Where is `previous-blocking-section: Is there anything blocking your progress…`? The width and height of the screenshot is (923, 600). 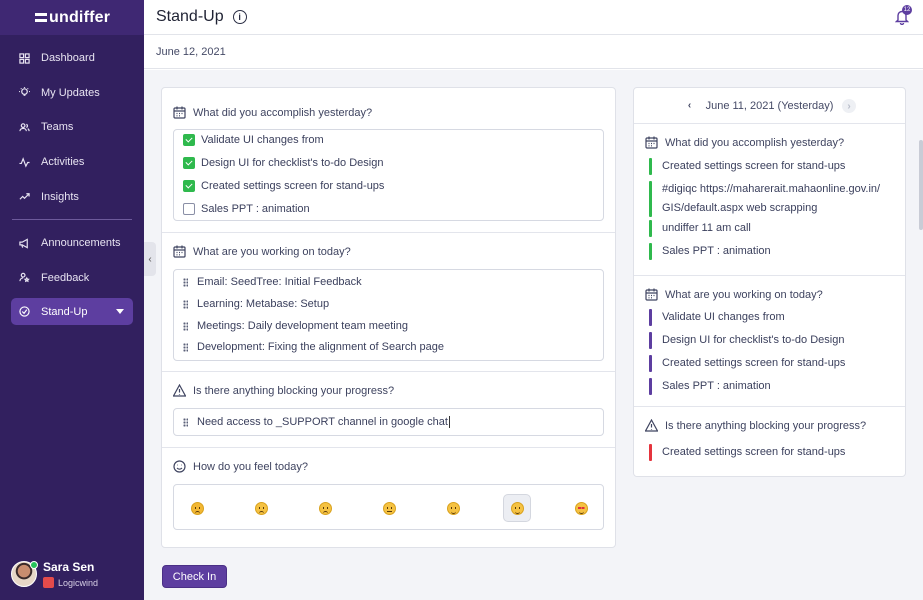
previous-blocking-section: Is there anything blocking your progress… is located at coordinates (769, 442).